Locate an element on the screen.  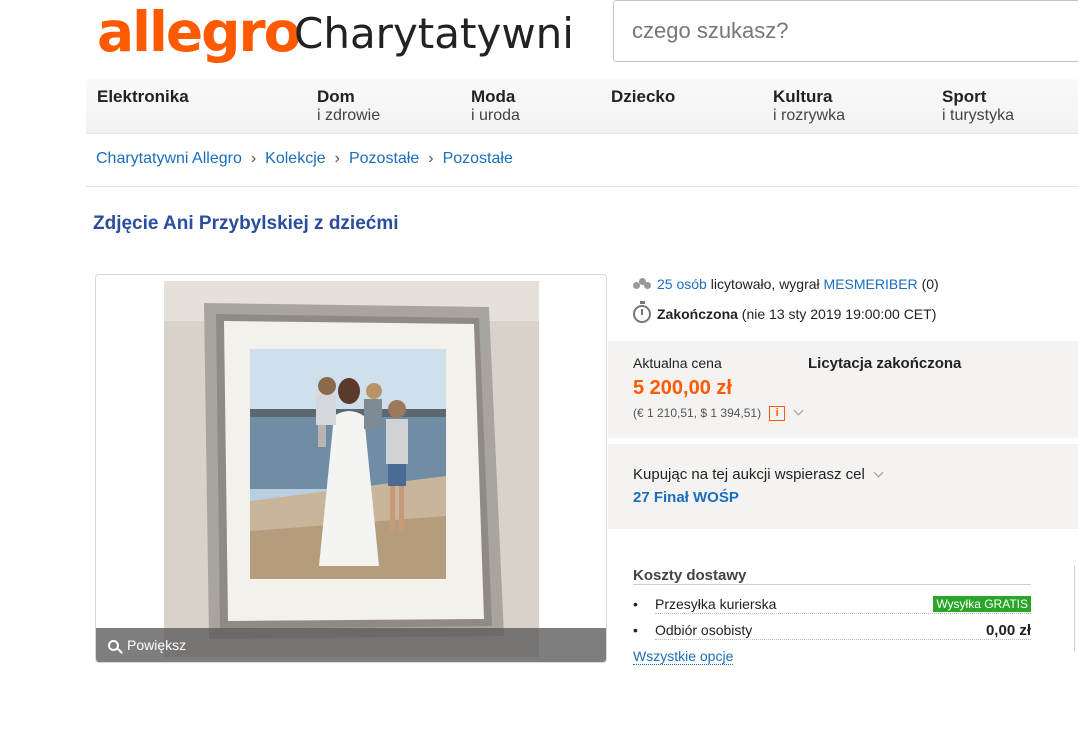
winner-score: (0) is located at coordinates (930, 284).